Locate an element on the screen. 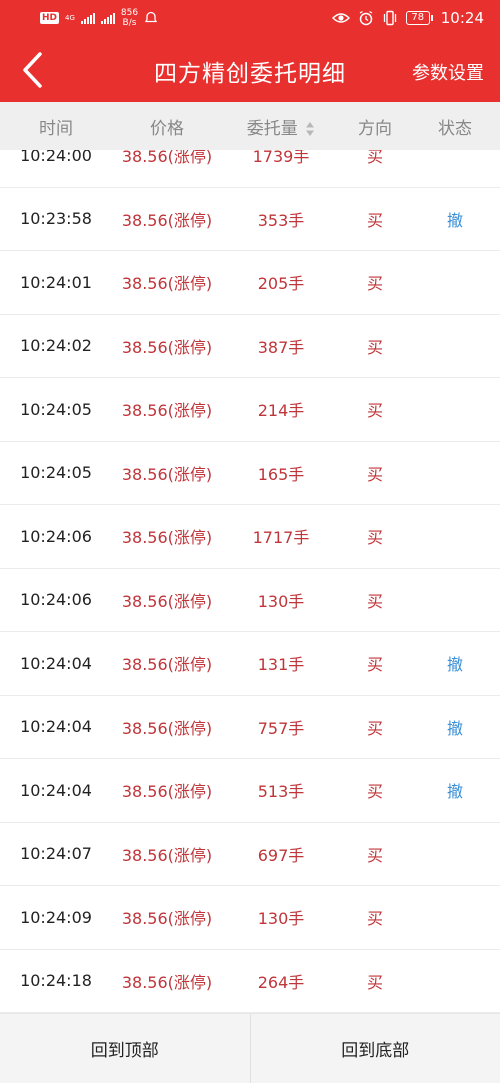  battery-icon: 78 is located at coordinates (419, 18).